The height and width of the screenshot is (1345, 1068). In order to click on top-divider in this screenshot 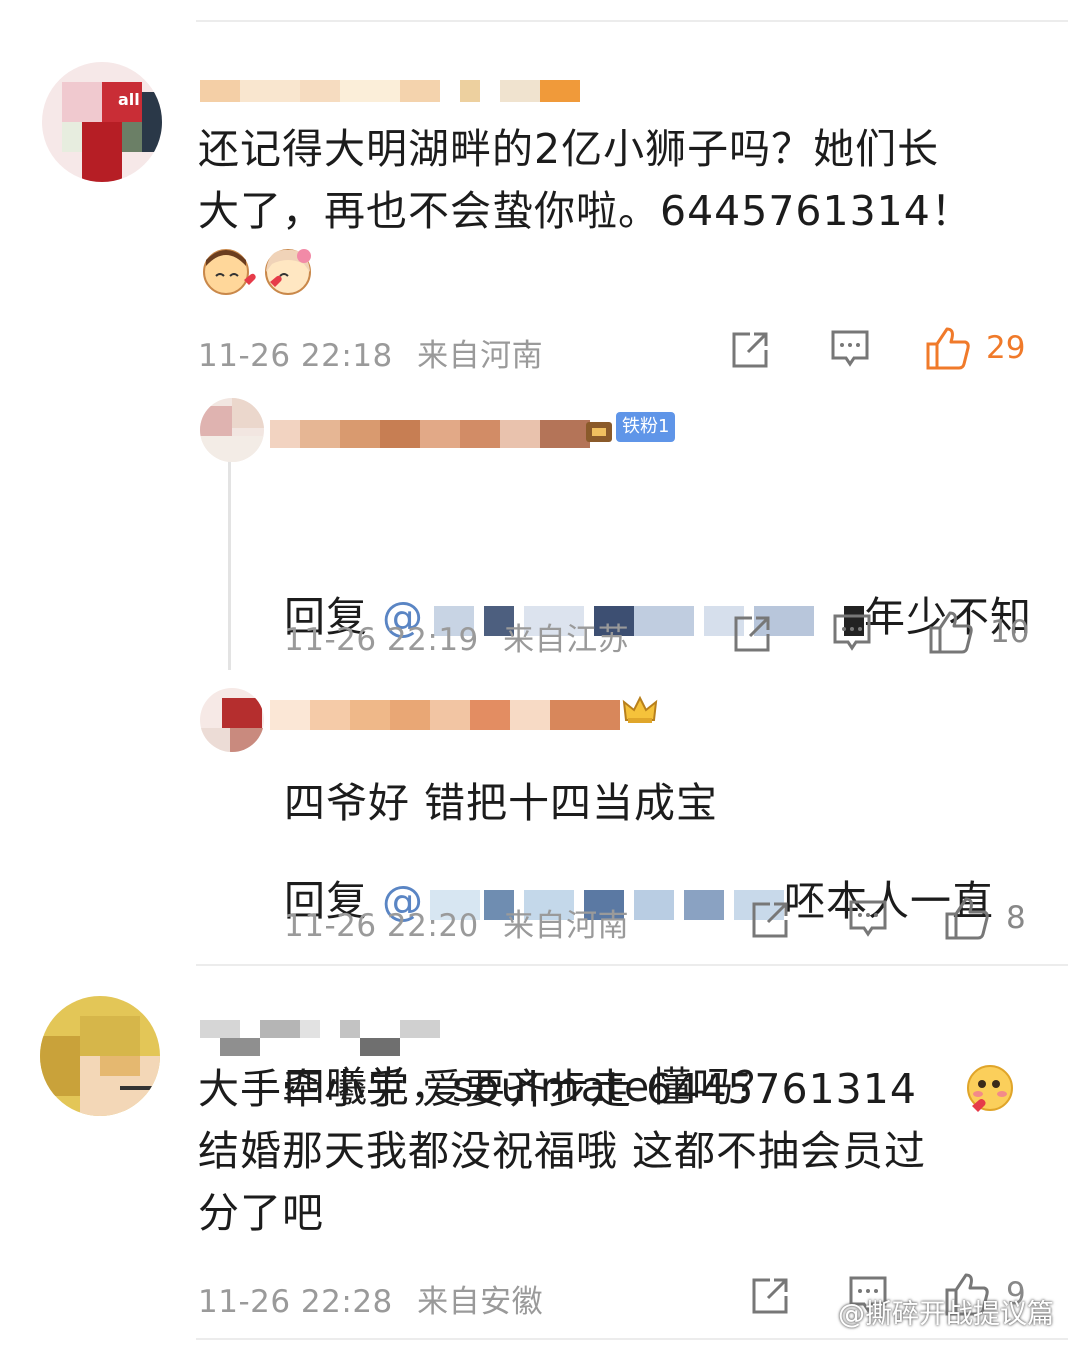, I will do `click(632, 21)`.